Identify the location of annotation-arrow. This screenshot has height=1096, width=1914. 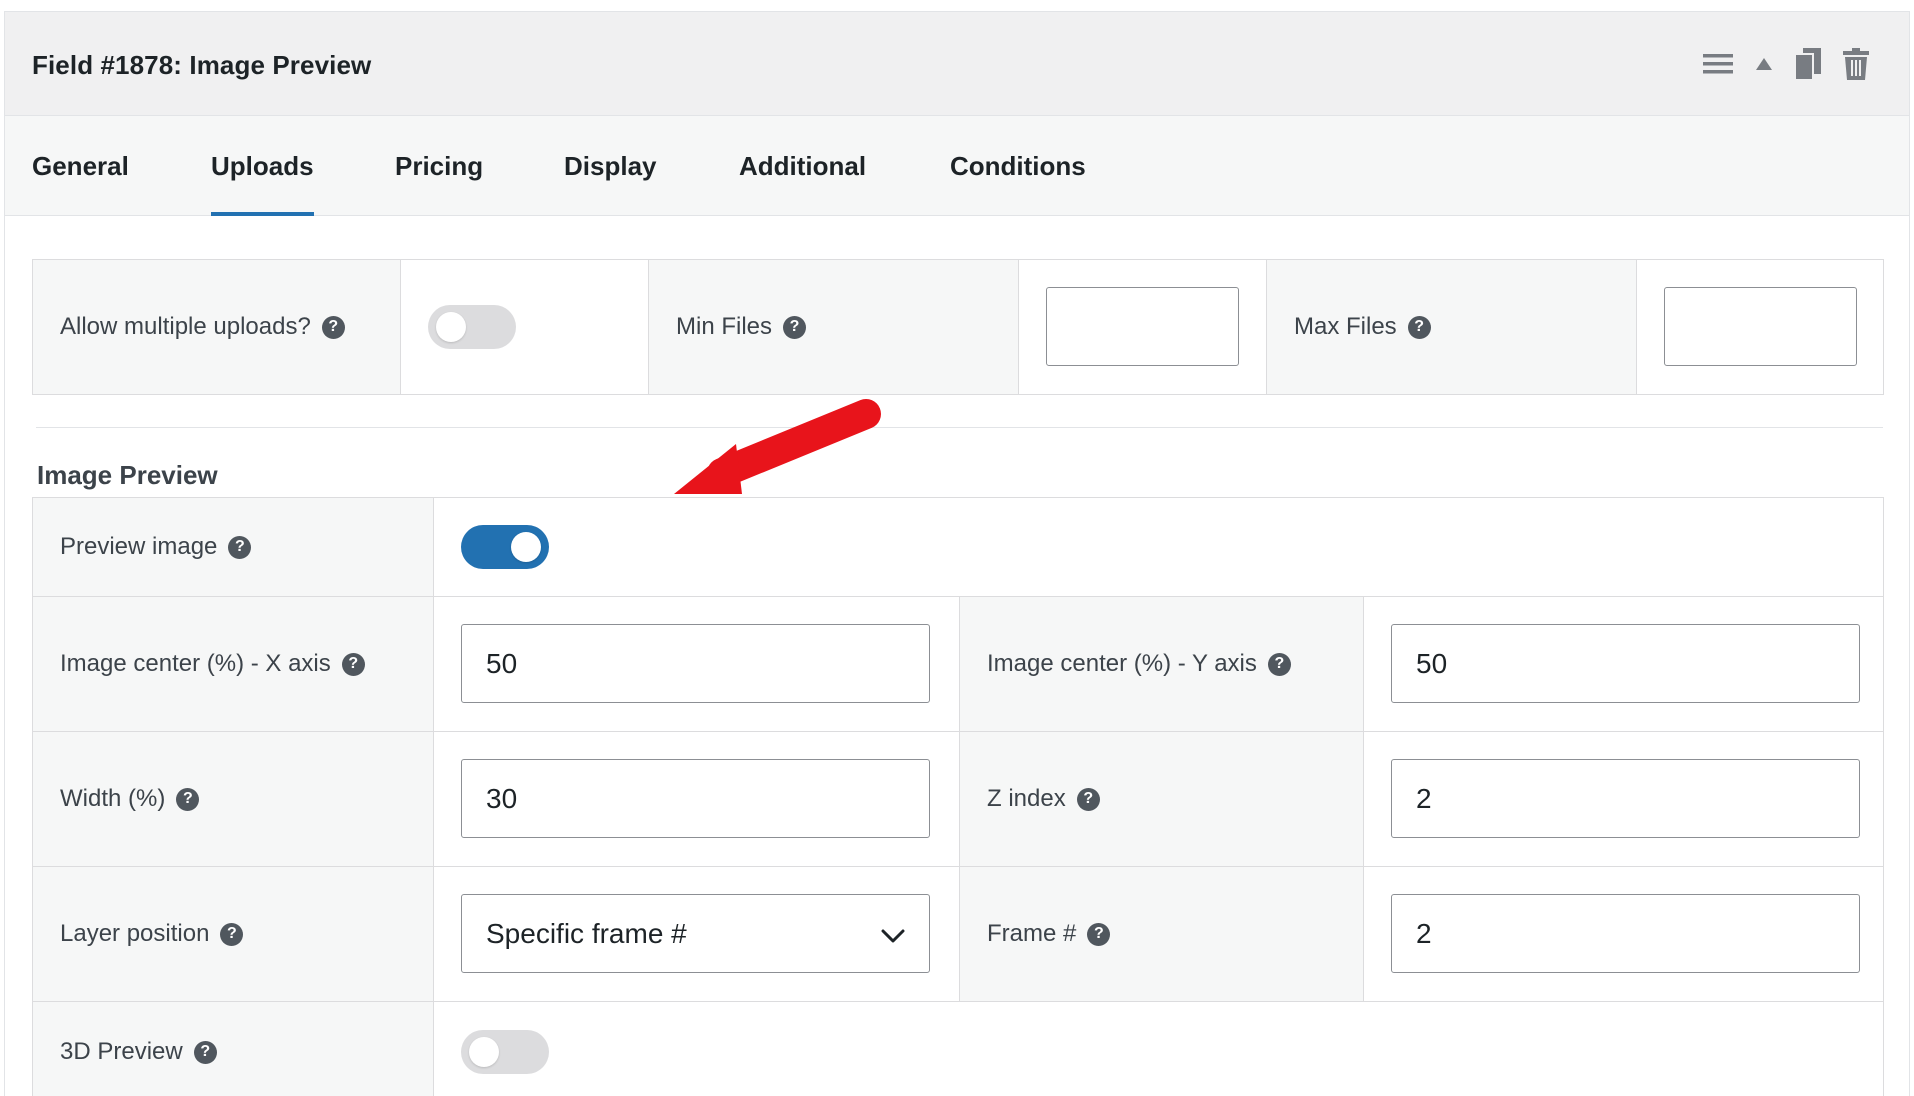
(777, 446).